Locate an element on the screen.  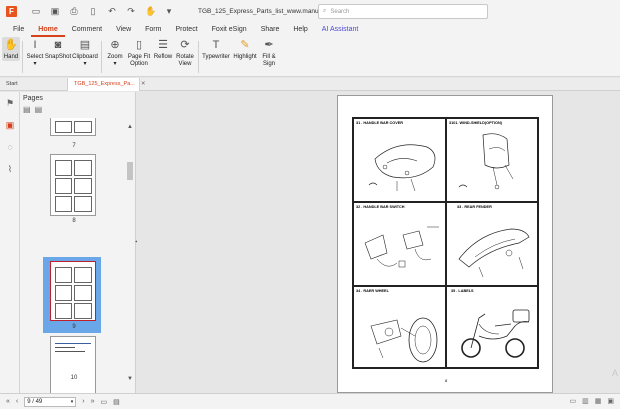
single-page-view-icon: ▭ is located at coordinates (104, 402).